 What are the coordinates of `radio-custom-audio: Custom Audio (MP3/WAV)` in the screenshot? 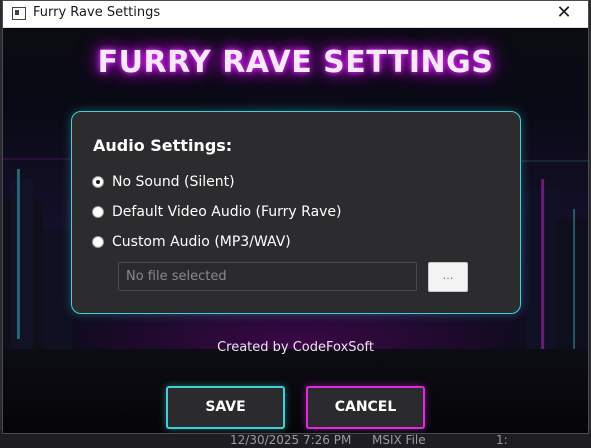 It's located at (191, 242).